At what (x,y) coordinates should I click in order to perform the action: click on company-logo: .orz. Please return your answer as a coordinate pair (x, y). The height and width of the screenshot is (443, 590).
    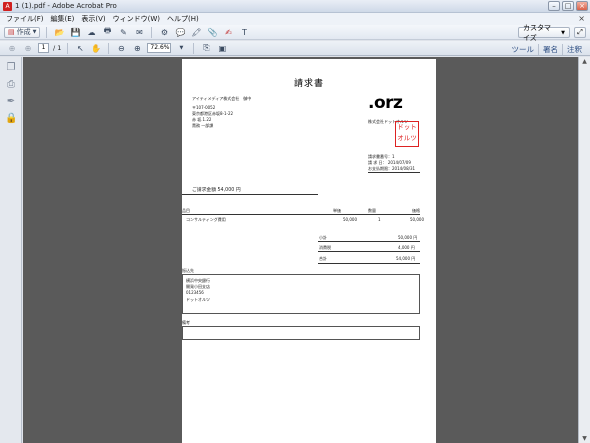
    Looking at the image, I should click on (385, 103).